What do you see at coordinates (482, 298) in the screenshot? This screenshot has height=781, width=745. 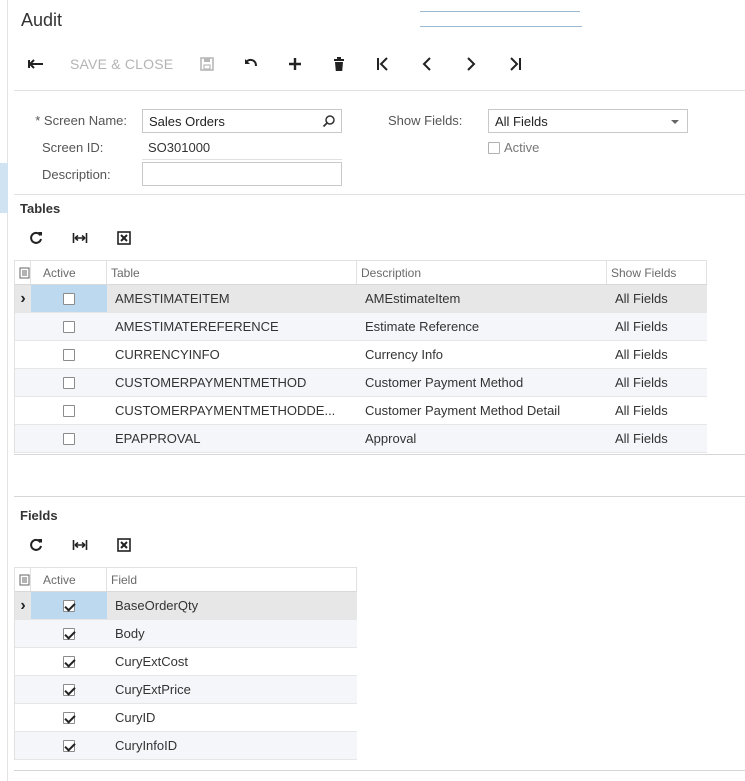 I see `description-cell: AMEstimateItem` at bounding box center [482, 298].